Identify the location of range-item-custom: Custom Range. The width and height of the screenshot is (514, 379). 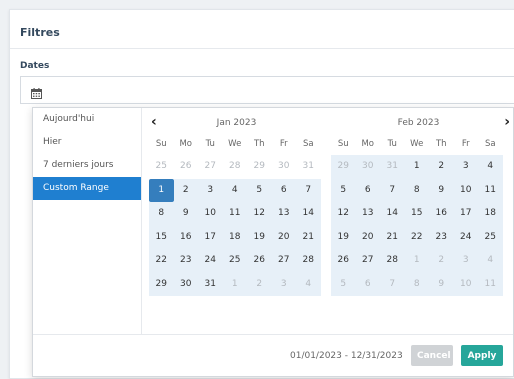
(87, 188).